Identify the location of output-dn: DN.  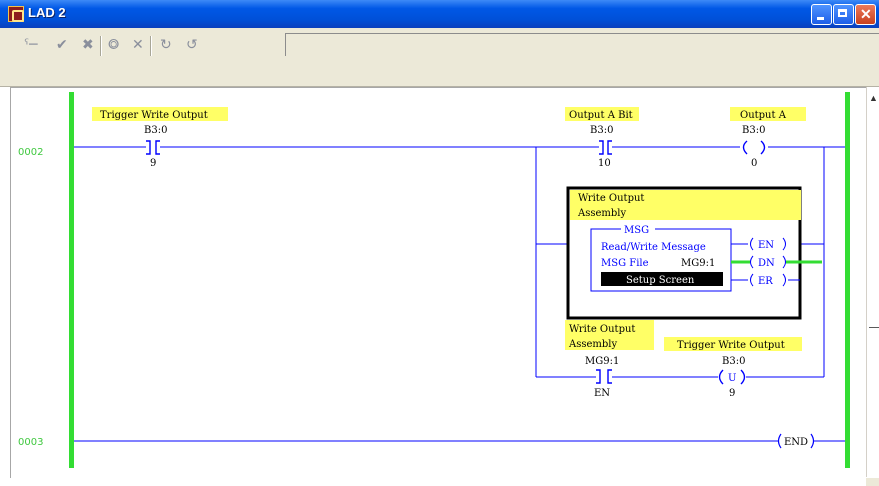
(766, 263).